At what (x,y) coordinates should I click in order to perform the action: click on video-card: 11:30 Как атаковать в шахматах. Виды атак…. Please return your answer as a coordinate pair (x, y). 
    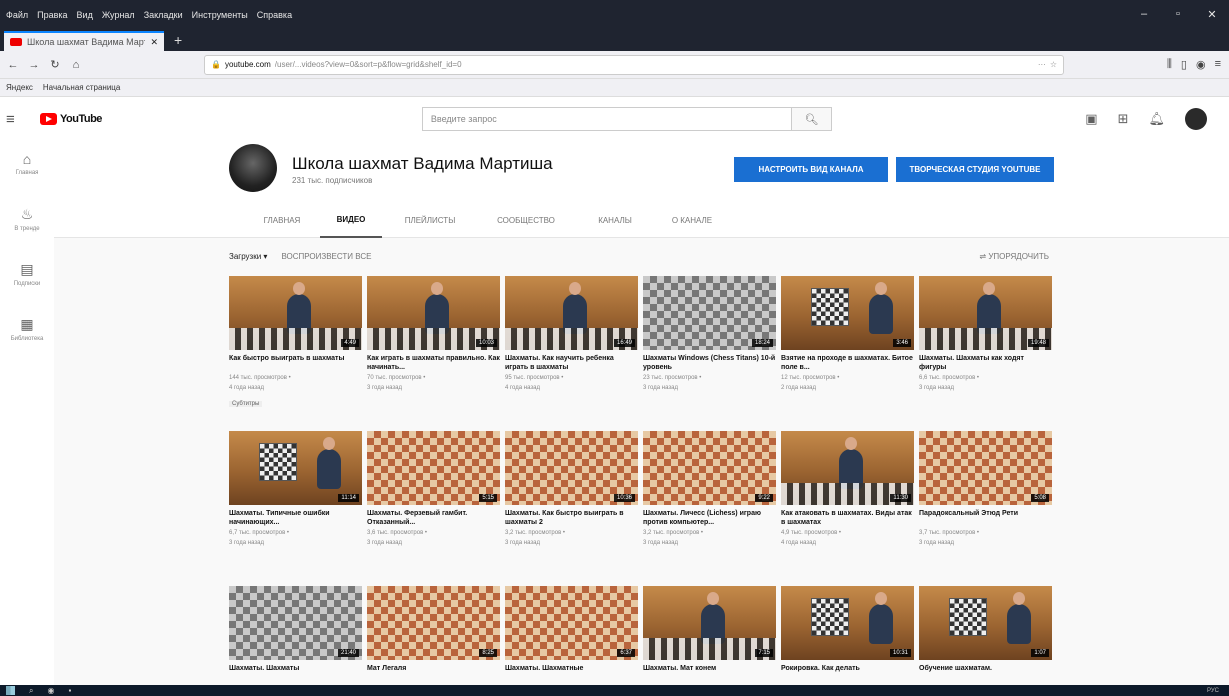
    Looking at the image, I should click on (847, 489).